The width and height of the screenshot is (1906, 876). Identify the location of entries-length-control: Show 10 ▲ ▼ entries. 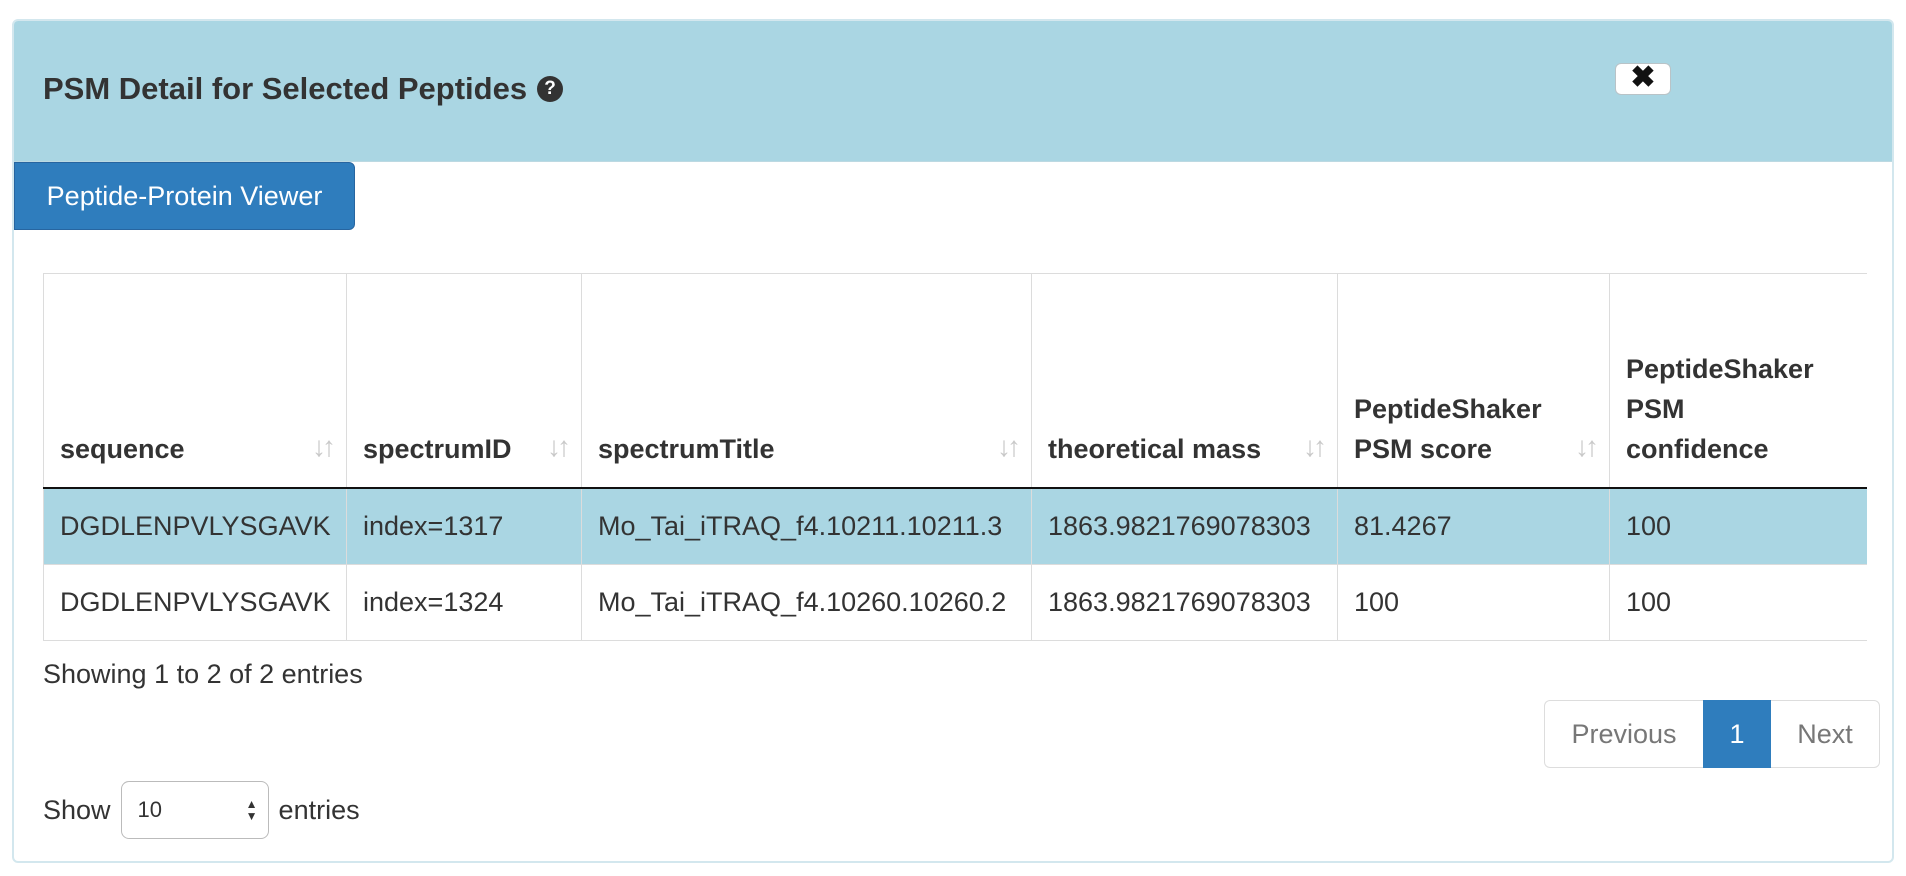
(201, 810).